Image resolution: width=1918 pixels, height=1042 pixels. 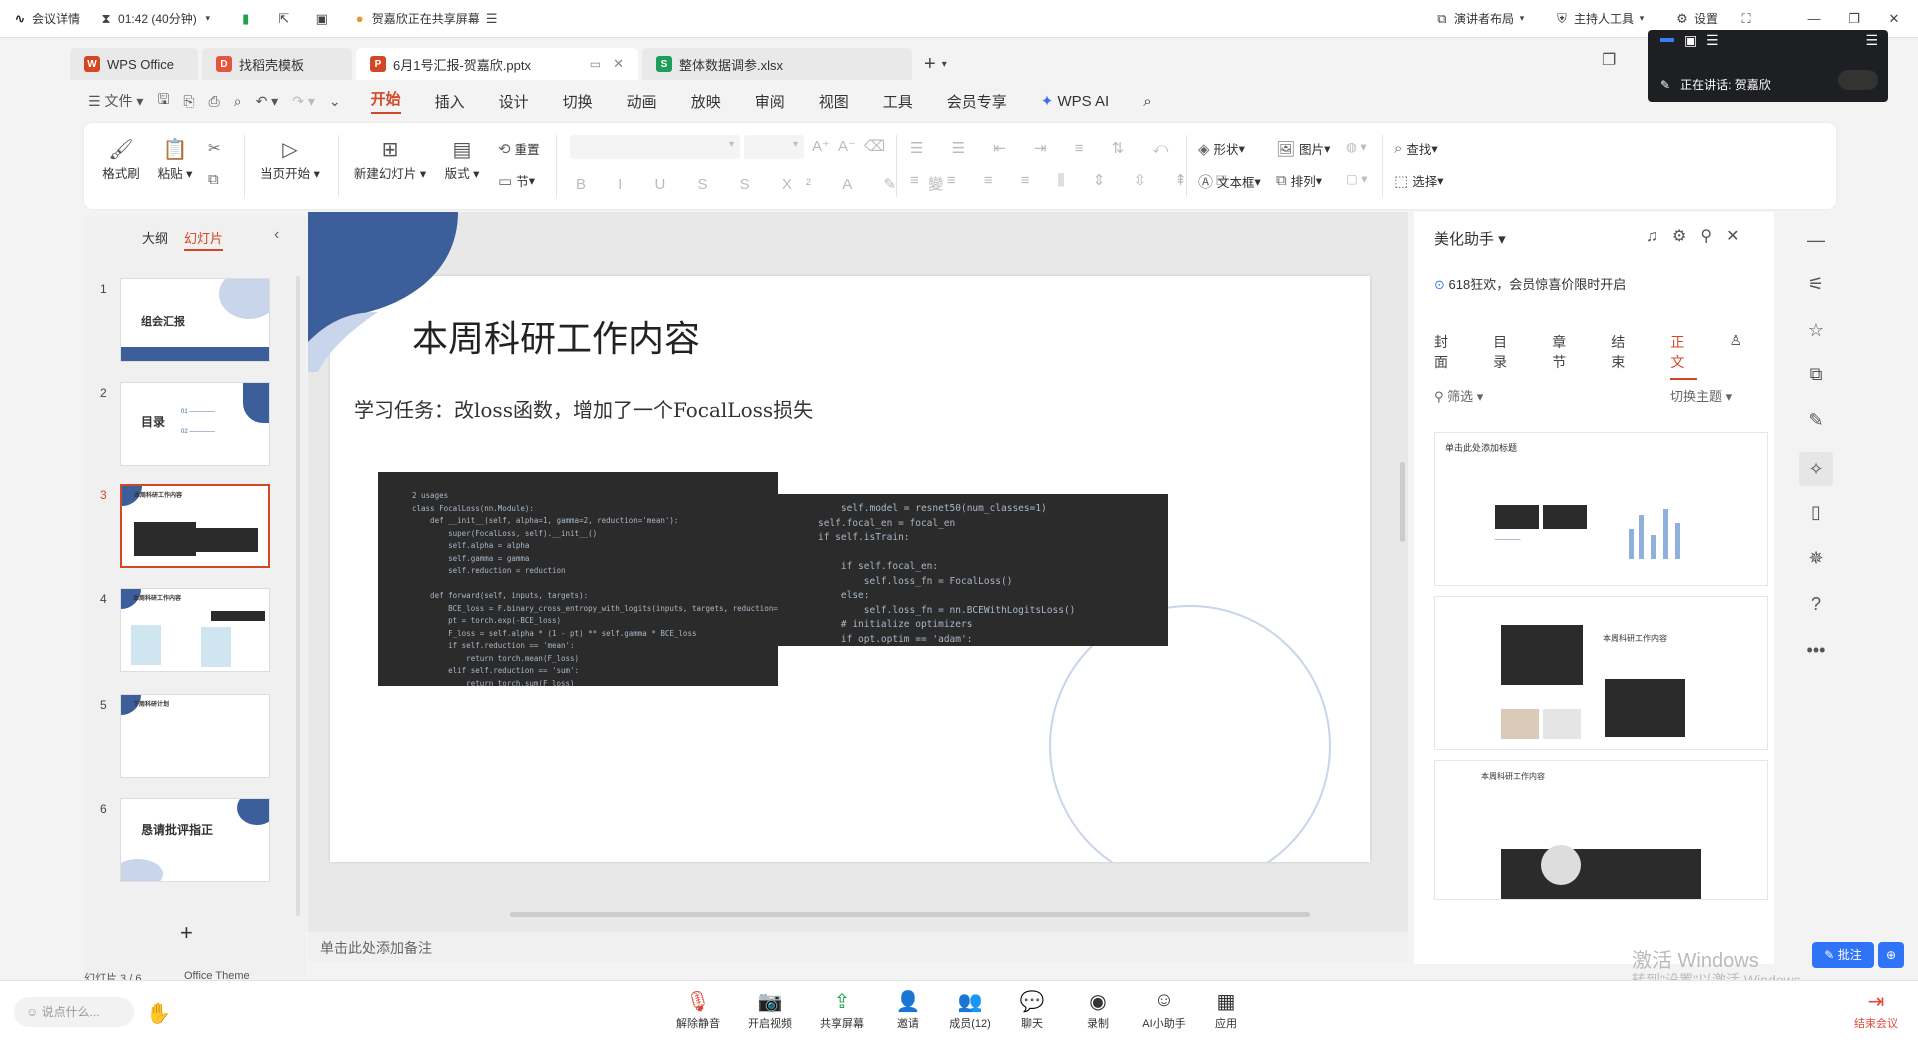 I want to click on template-card-2: 本周科研工作内容, so click(x=1601, y=673).